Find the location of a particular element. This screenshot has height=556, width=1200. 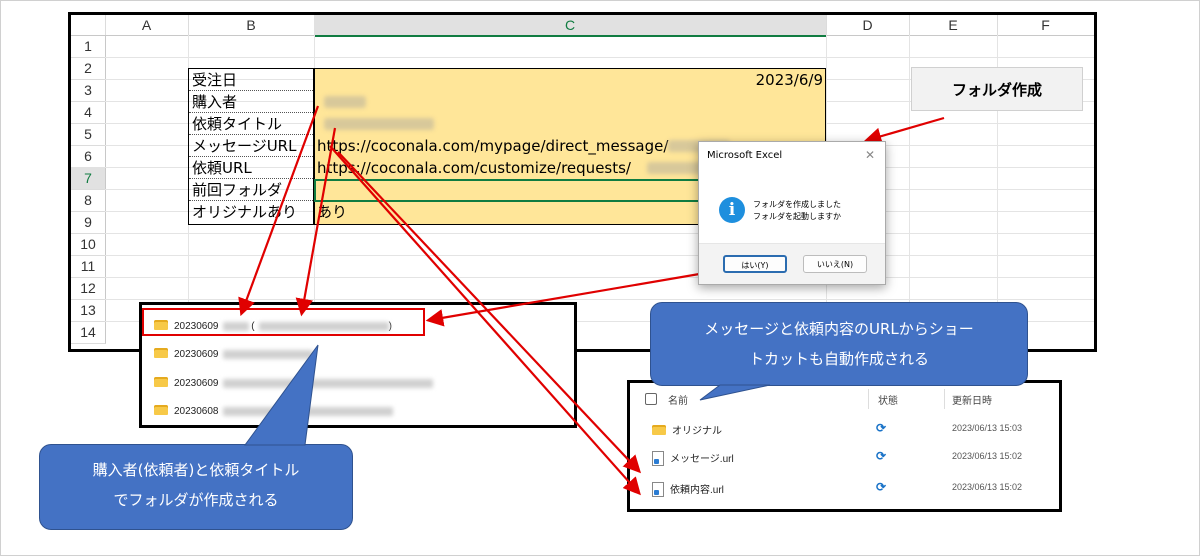

row-header-10: 10 is located at coordinates (88, 244).